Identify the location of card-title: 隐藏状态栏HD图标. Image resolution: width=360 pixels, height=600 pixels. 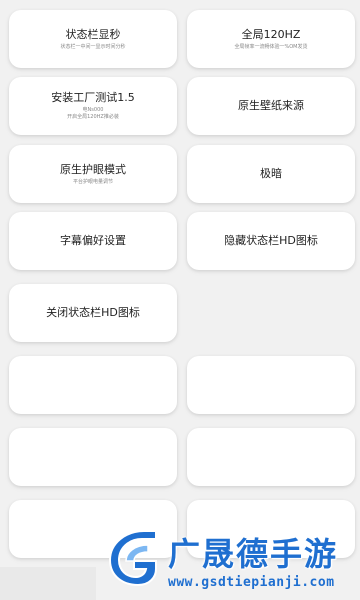
(271, 240).